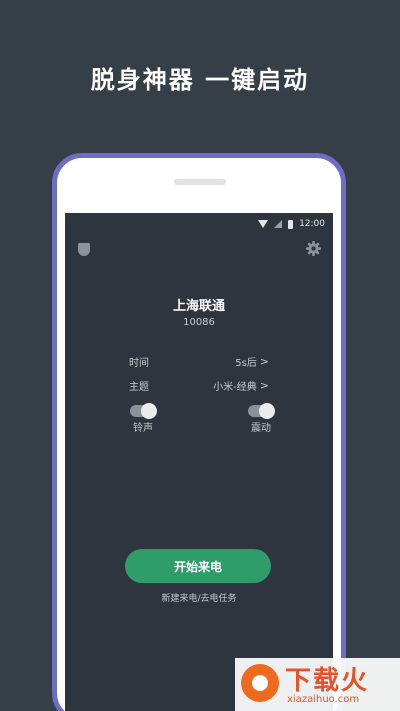  I want to click on status-bar: 12:00, so click(291, 224).